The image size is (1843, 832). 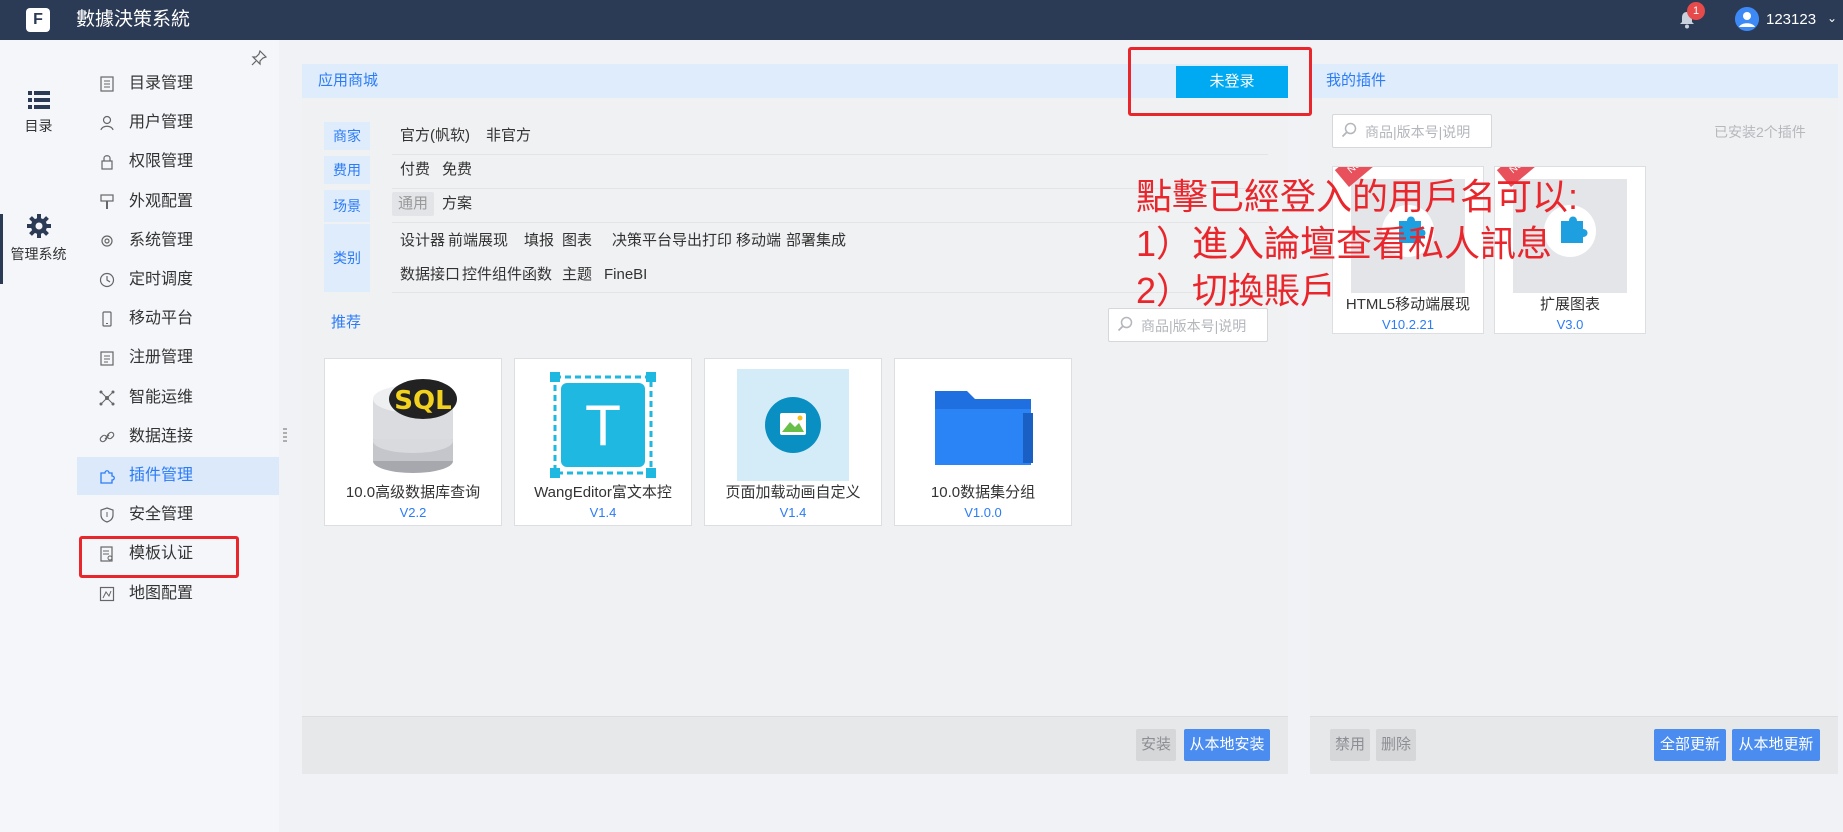 I want to click on plugin-card: T WangEditor富文本控 V1.4, so click(x=603, y=442).